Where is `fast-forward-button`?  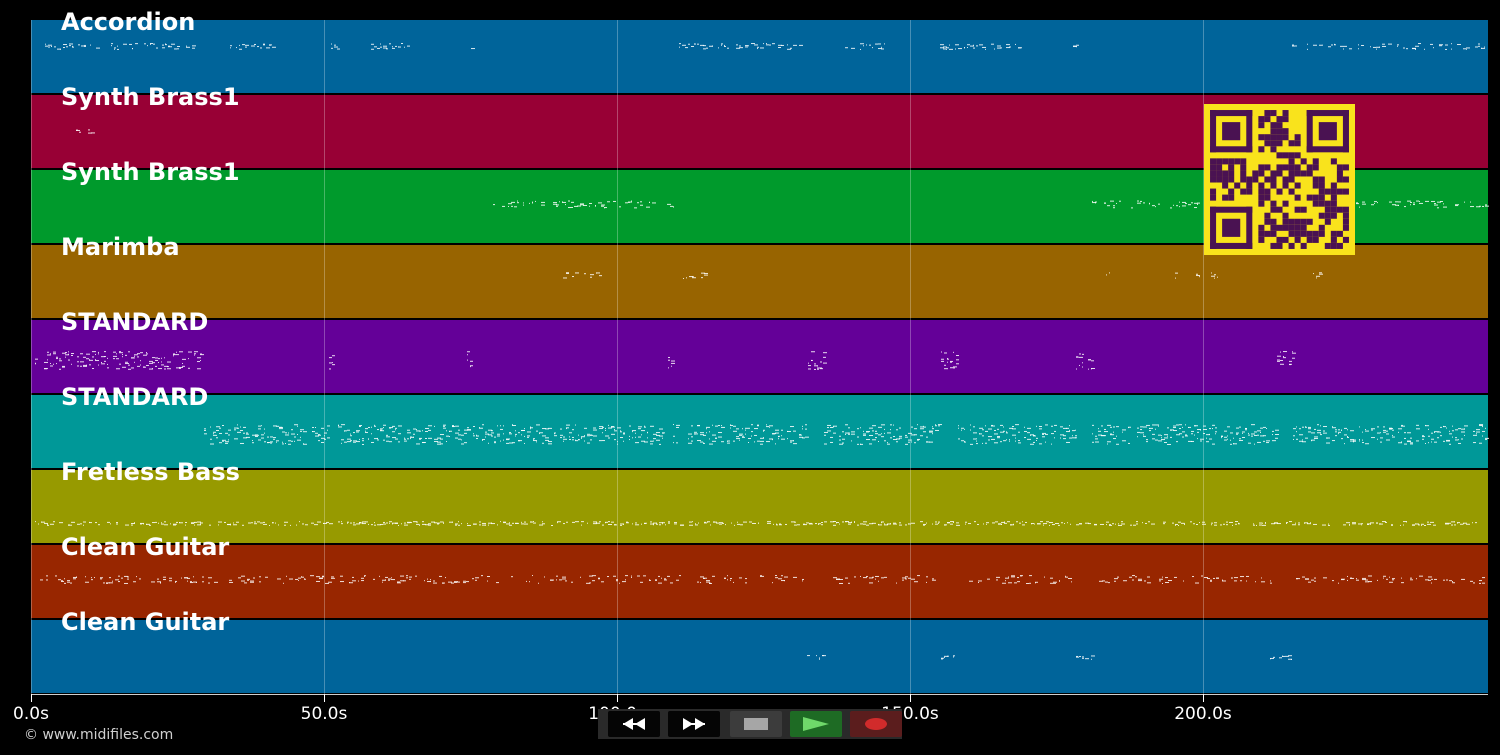 fast-forward-button is located at coordinates (694, 724).